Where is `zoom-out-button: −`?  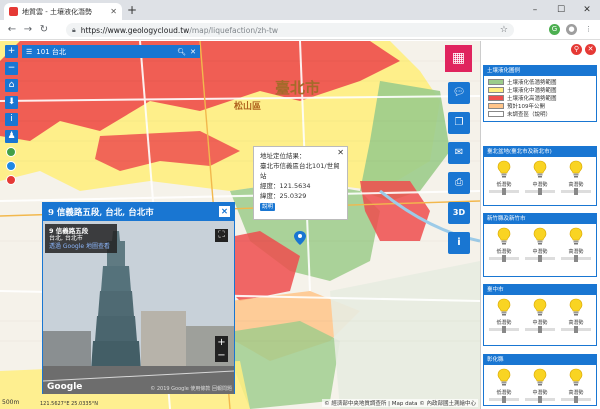 zoom-out-button: − is located at coordinates (11, 68).